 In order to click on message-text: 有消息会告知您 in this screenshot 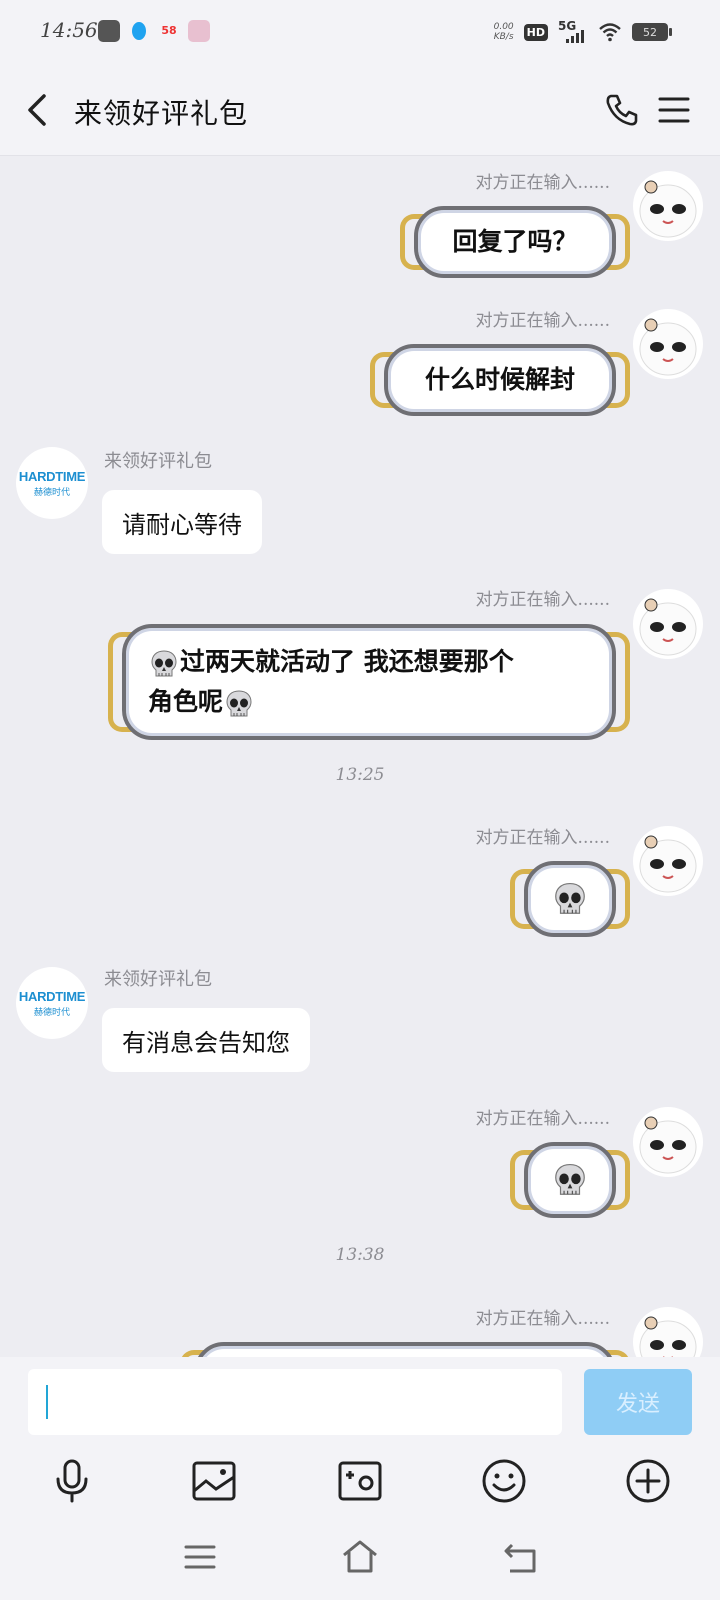, I will do `click(206, 1042)`.